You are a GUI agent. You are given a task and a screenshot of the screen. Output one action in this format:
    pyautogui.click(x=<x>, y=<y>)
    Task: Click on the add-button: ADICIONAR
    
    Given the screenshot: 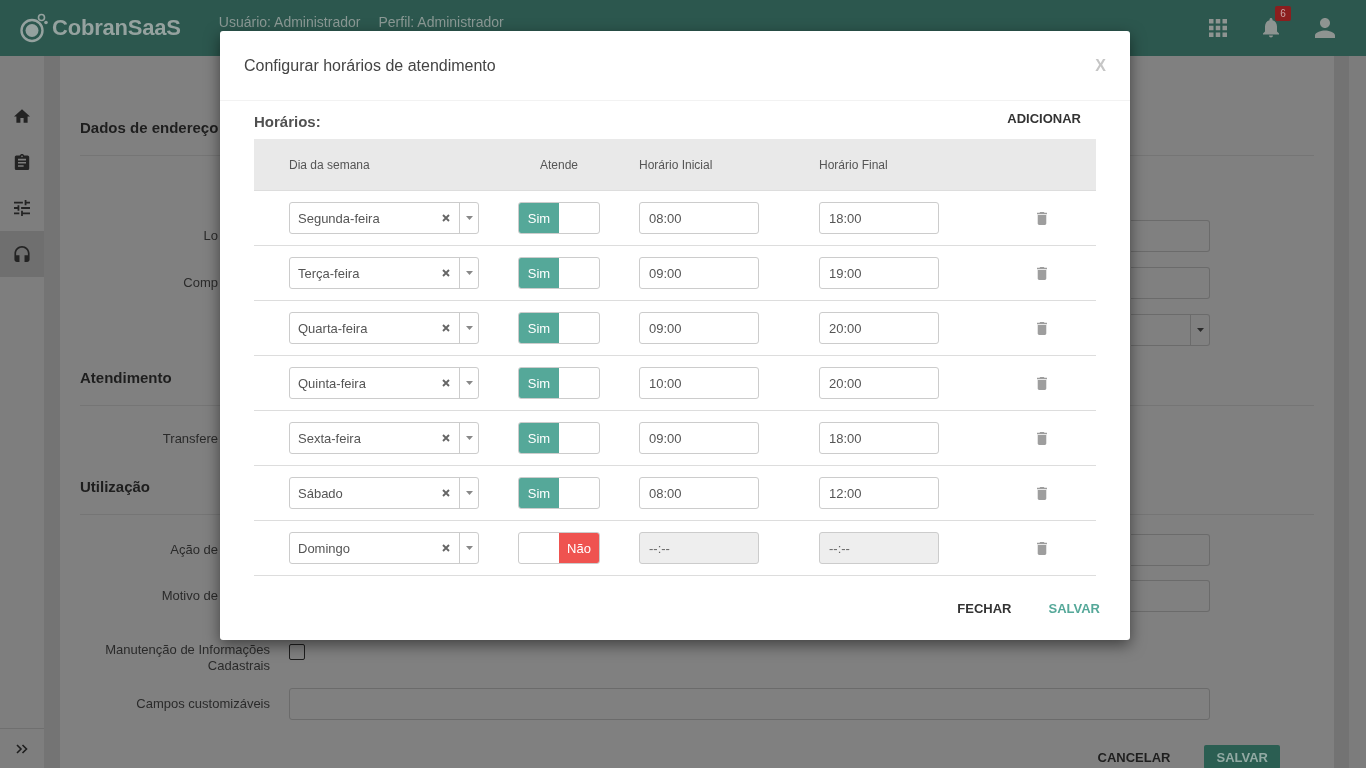 What is the action you would take?
    pyautogui.click(x=1044, y=118)
    